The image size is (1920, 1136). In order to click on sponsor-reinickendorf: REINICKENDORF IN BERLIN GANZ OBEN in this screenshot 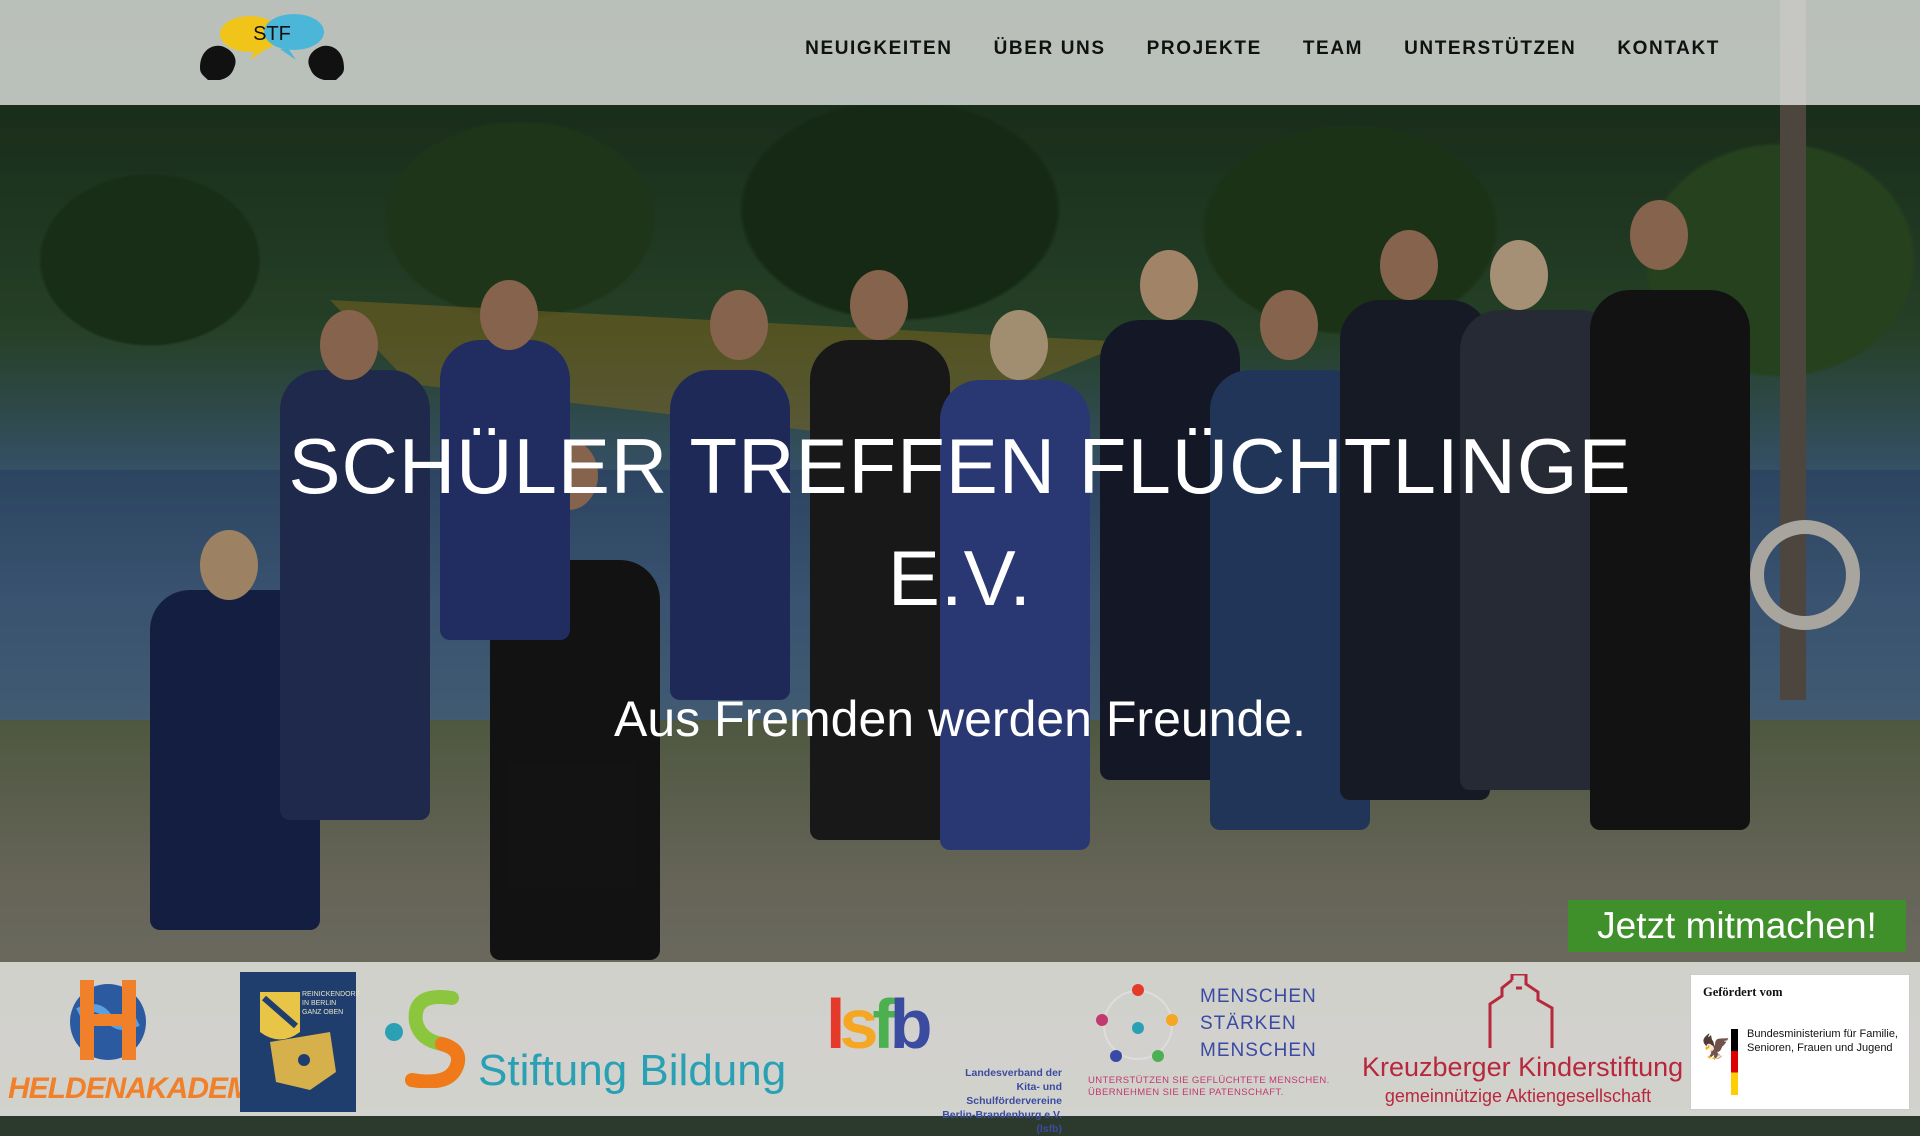, I will do `click(300, 1042)`.